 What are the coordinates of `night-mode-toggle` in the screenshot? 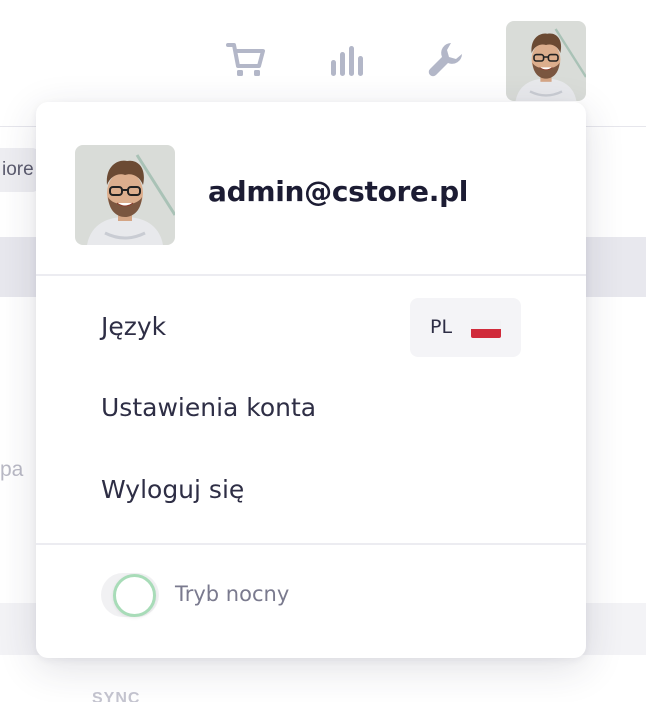 It's located at (130, 595).